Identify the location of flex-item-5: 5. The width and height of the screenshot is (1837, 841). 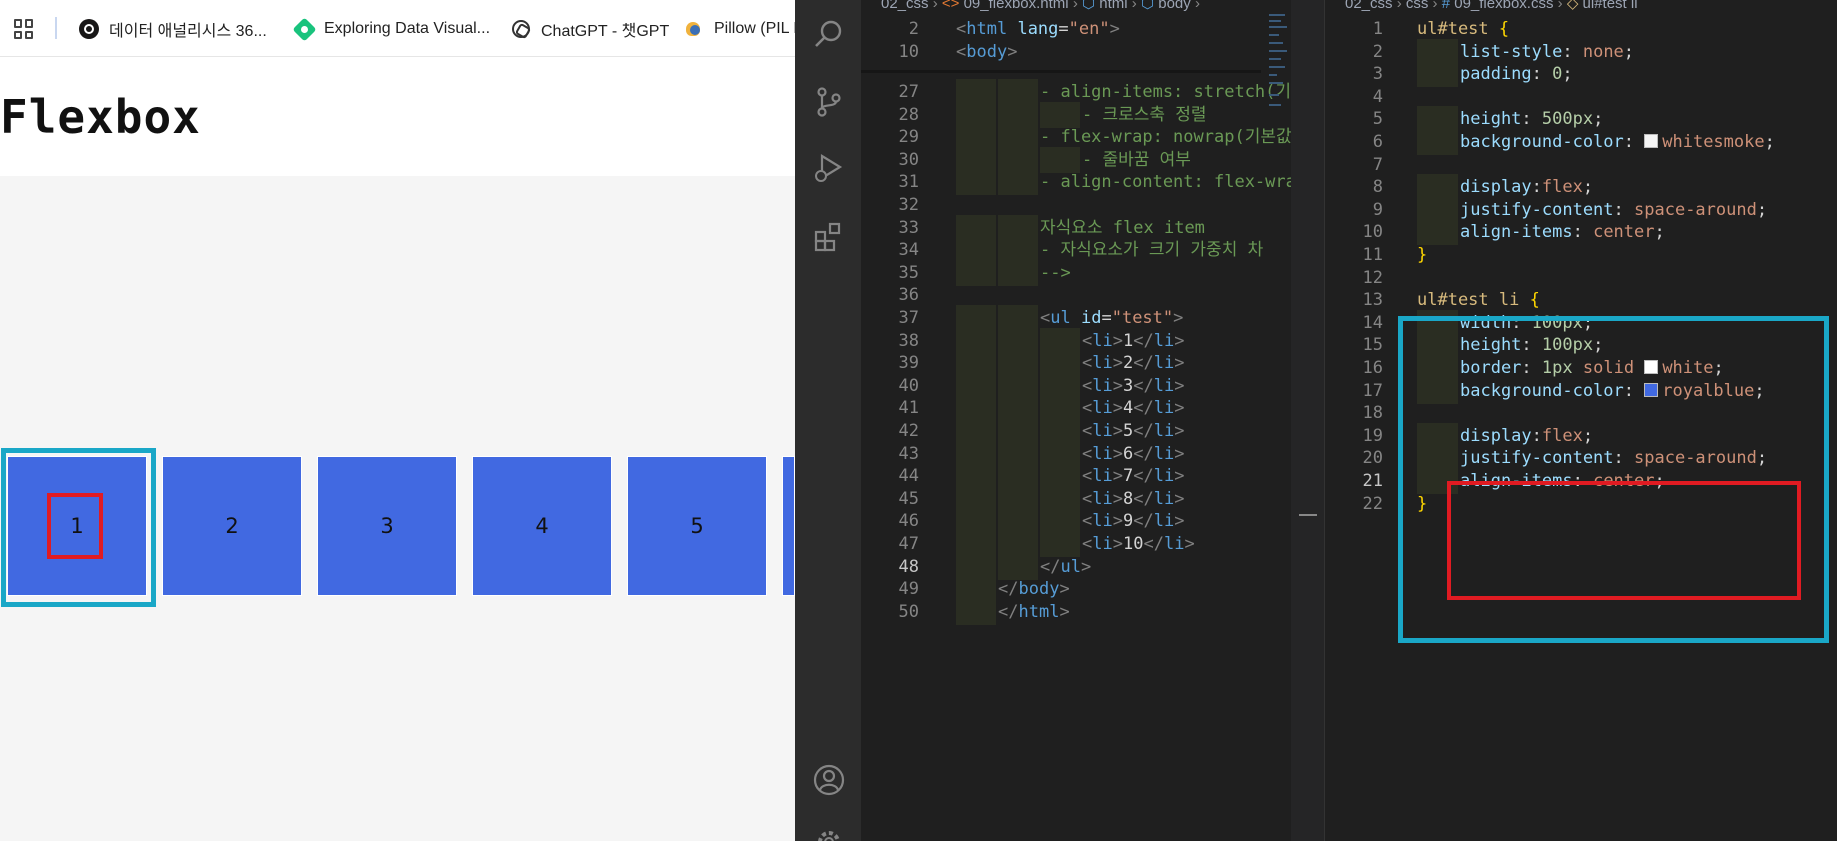
(697, 526).